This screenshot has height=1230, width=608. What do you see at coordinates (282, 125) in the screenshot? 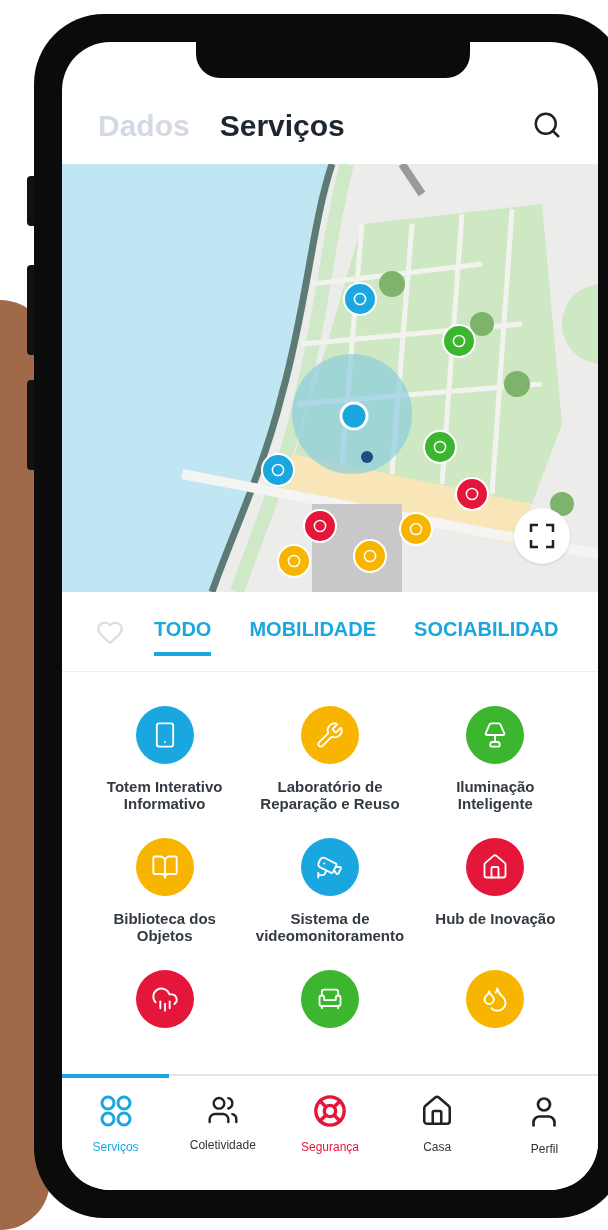
I see `header-tab: Serviços` at bounding box center [282, 125].